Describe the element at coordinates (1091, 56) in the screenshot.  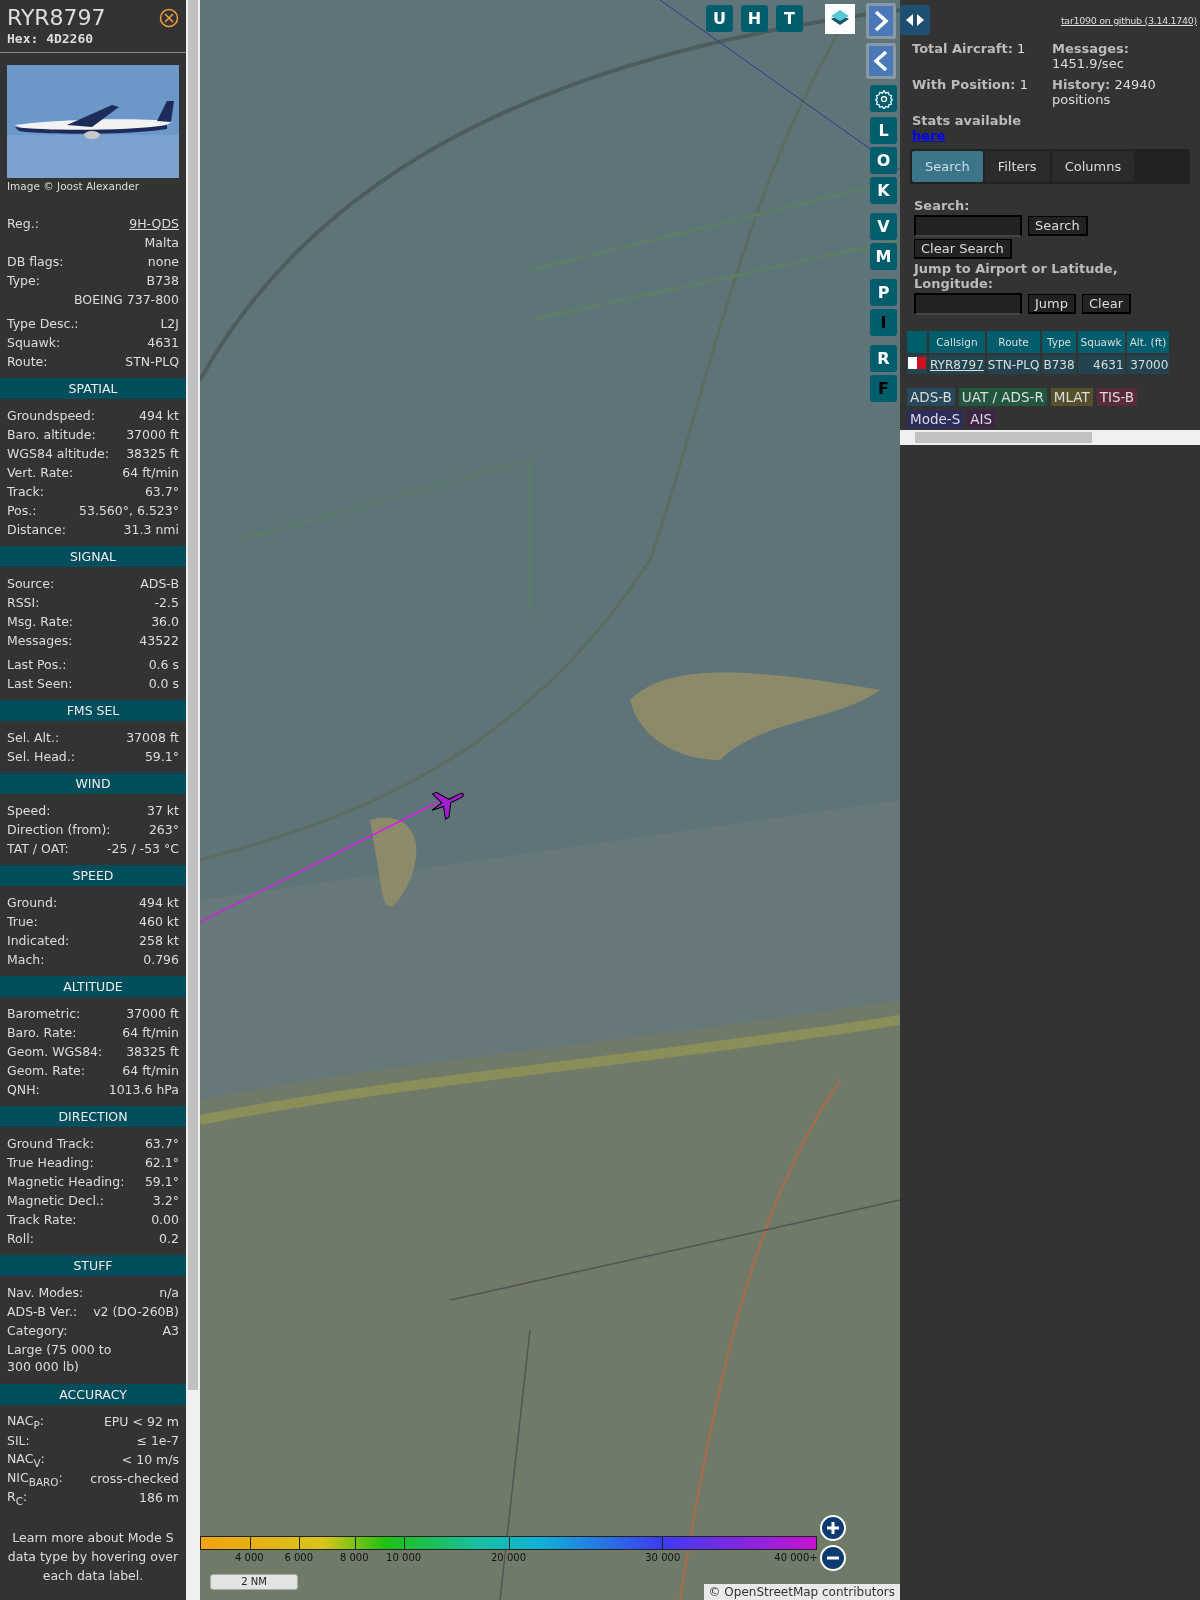
I see `stat-text: Messages: 1451.9/sec` at that location.